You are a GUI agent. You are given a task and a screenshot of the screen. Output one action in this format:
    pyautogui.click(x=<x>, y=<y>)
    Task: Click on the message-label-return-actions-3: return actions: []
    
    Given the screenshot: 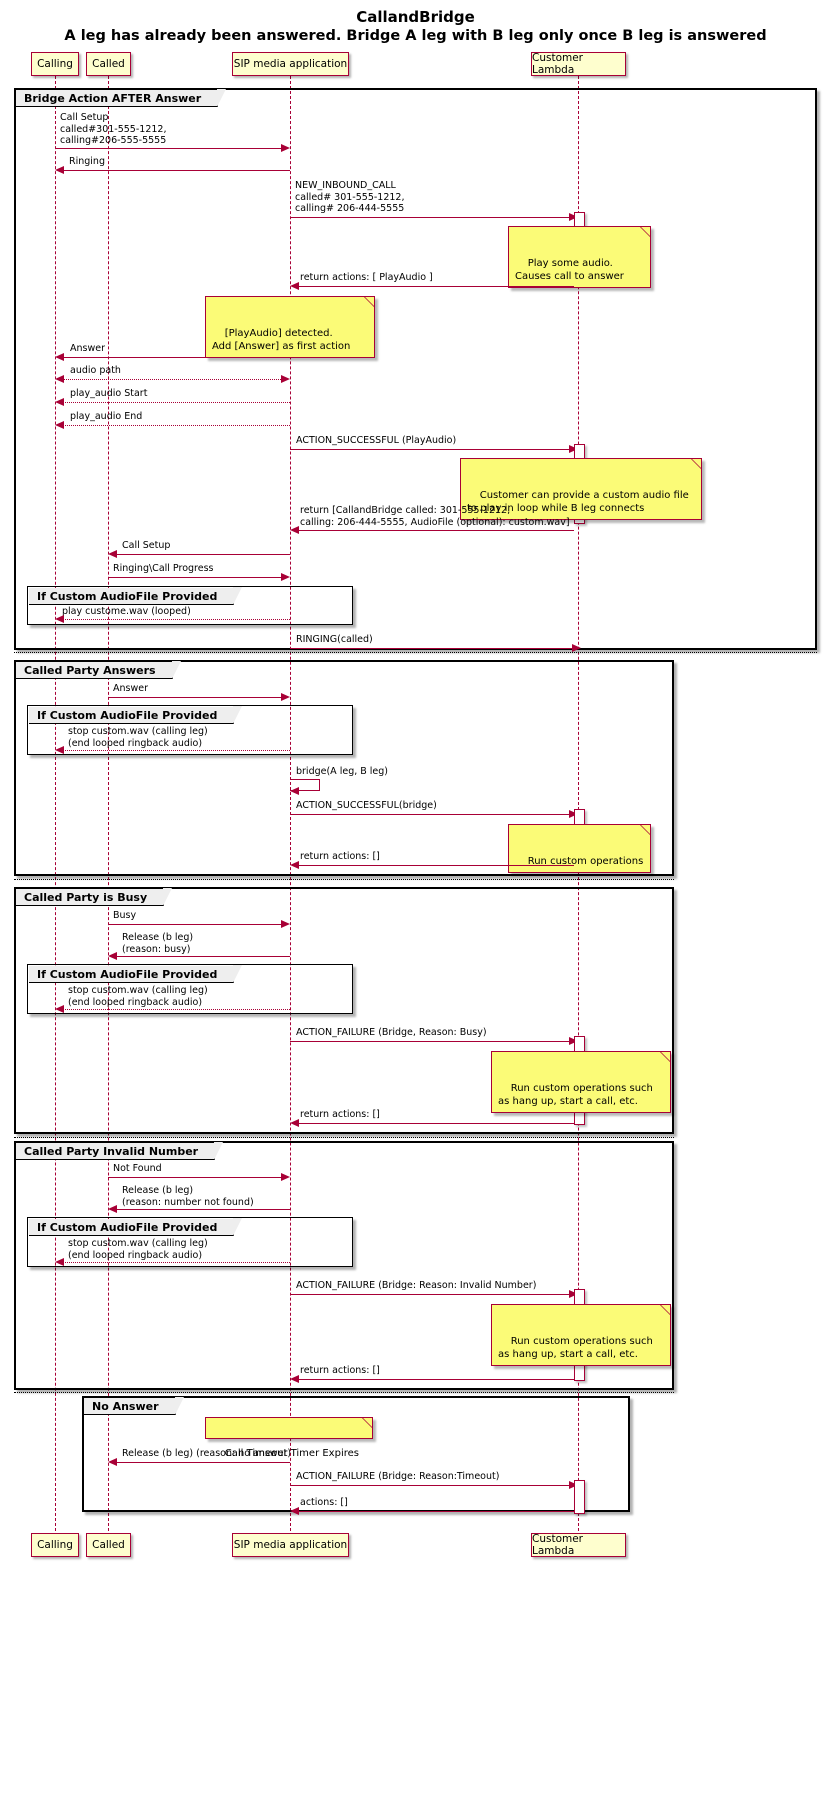 What is the action you would take?
    pyautogui.click(x=340, y=1370)
    